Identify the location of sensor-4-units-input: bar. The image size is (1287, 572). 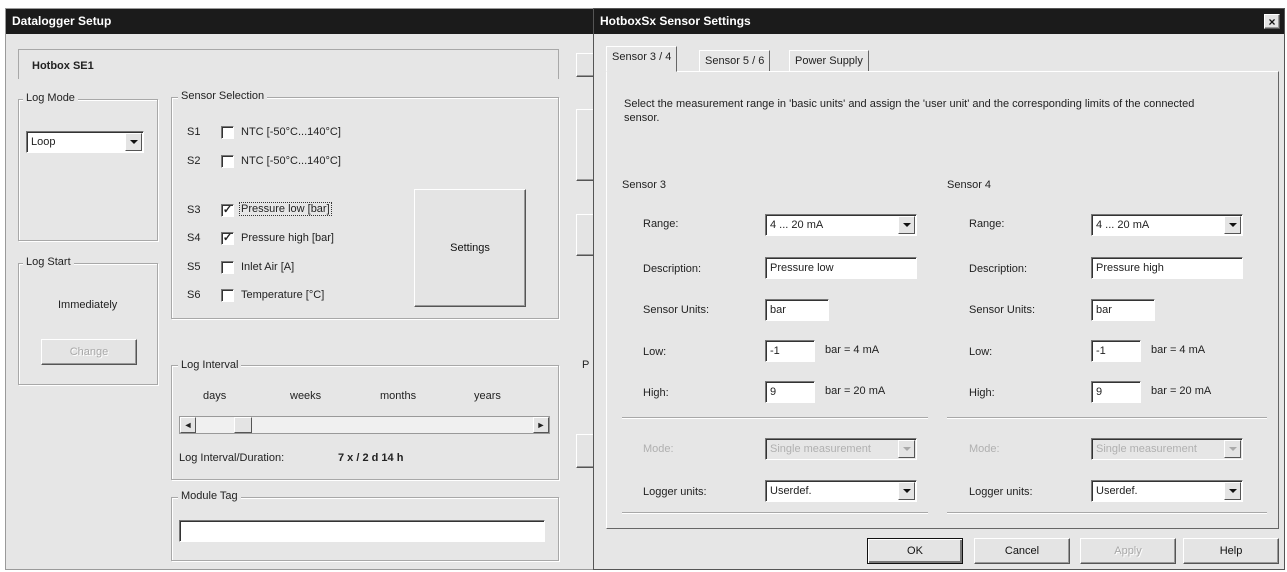
(1123, 310).